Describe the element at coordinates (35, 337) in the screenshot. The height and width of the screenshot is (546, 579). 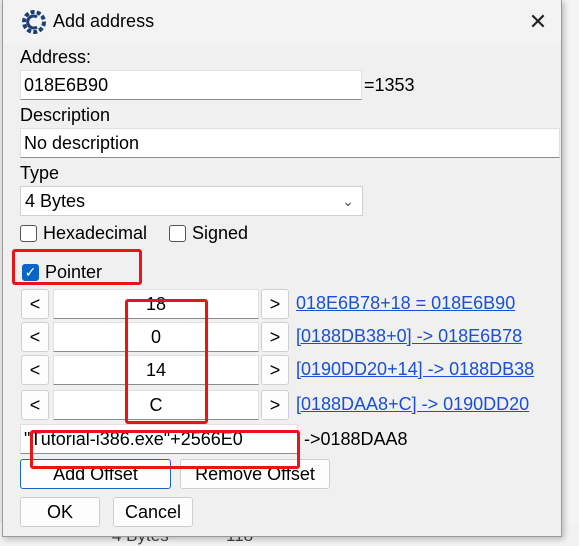
I see `offset-2-decrement-button: <` at that location.